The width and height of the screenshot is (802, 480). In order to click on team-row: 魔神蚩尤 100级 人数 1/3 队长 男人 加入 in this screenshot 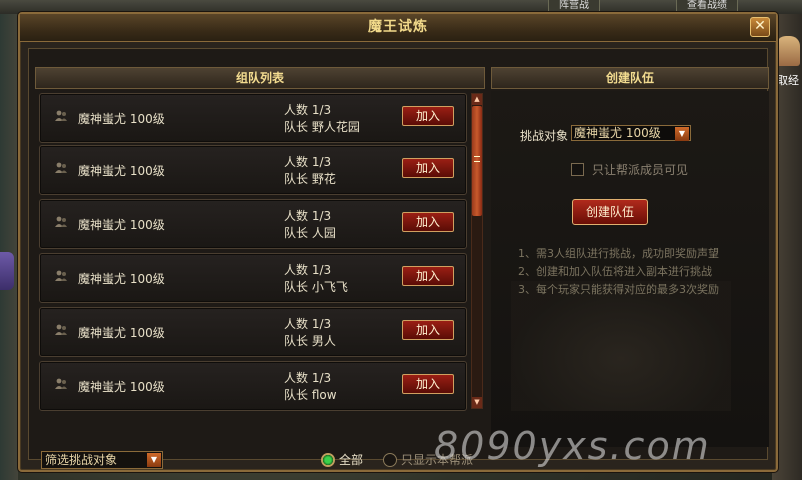, I will do `click(253, 332)`.